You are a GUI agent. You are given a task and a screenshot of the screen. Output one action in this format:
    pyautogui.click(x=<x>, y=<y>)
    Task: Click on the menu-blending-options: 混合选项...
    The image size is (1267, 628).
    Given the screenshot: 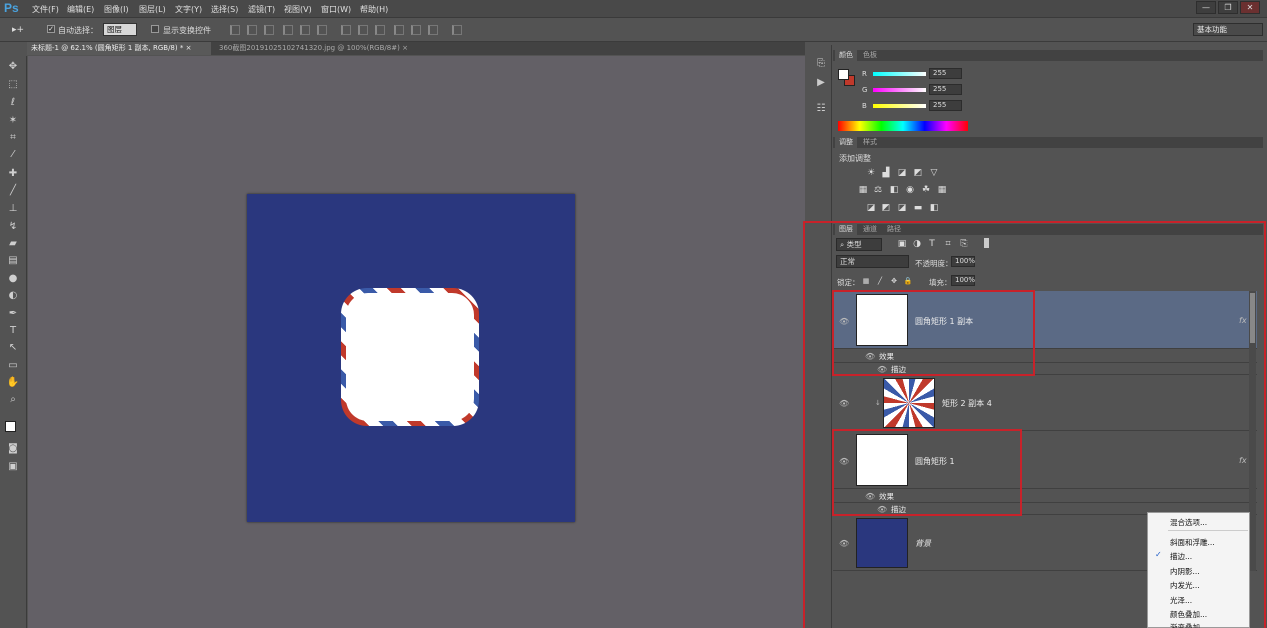 What is the action you would take?
    pyautogui.click(x=1188, y=522)
    